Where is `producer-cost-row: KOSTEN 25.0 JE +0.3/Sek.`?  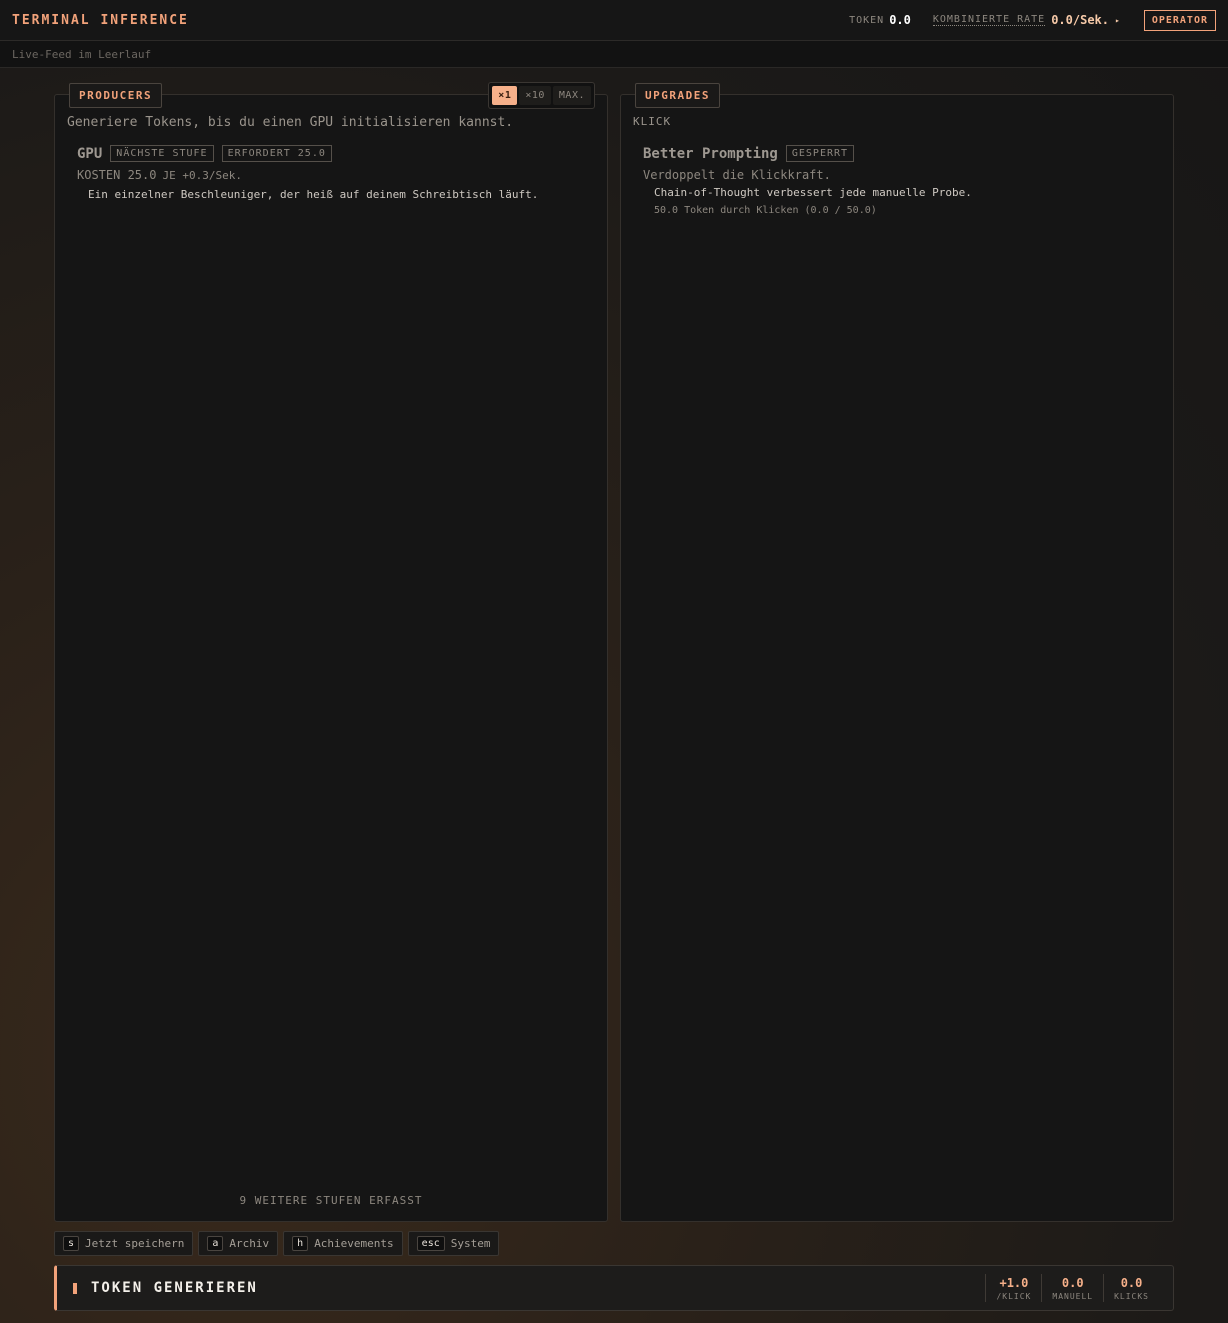 producer-cost-row: KOSTEN 25.0 JE +0.3/Sek. is located at coordinates (307, 175).